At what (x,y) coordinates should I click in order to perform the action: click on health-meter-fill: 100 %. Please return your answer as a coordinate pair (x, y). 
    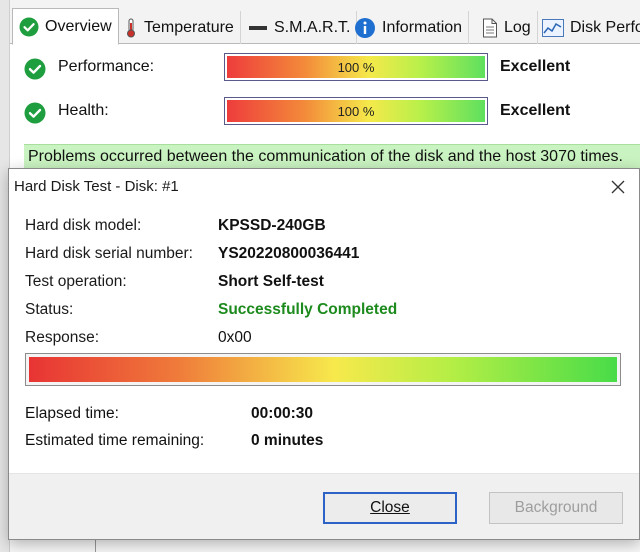
    Looking at the image, I should click on (356, 111).